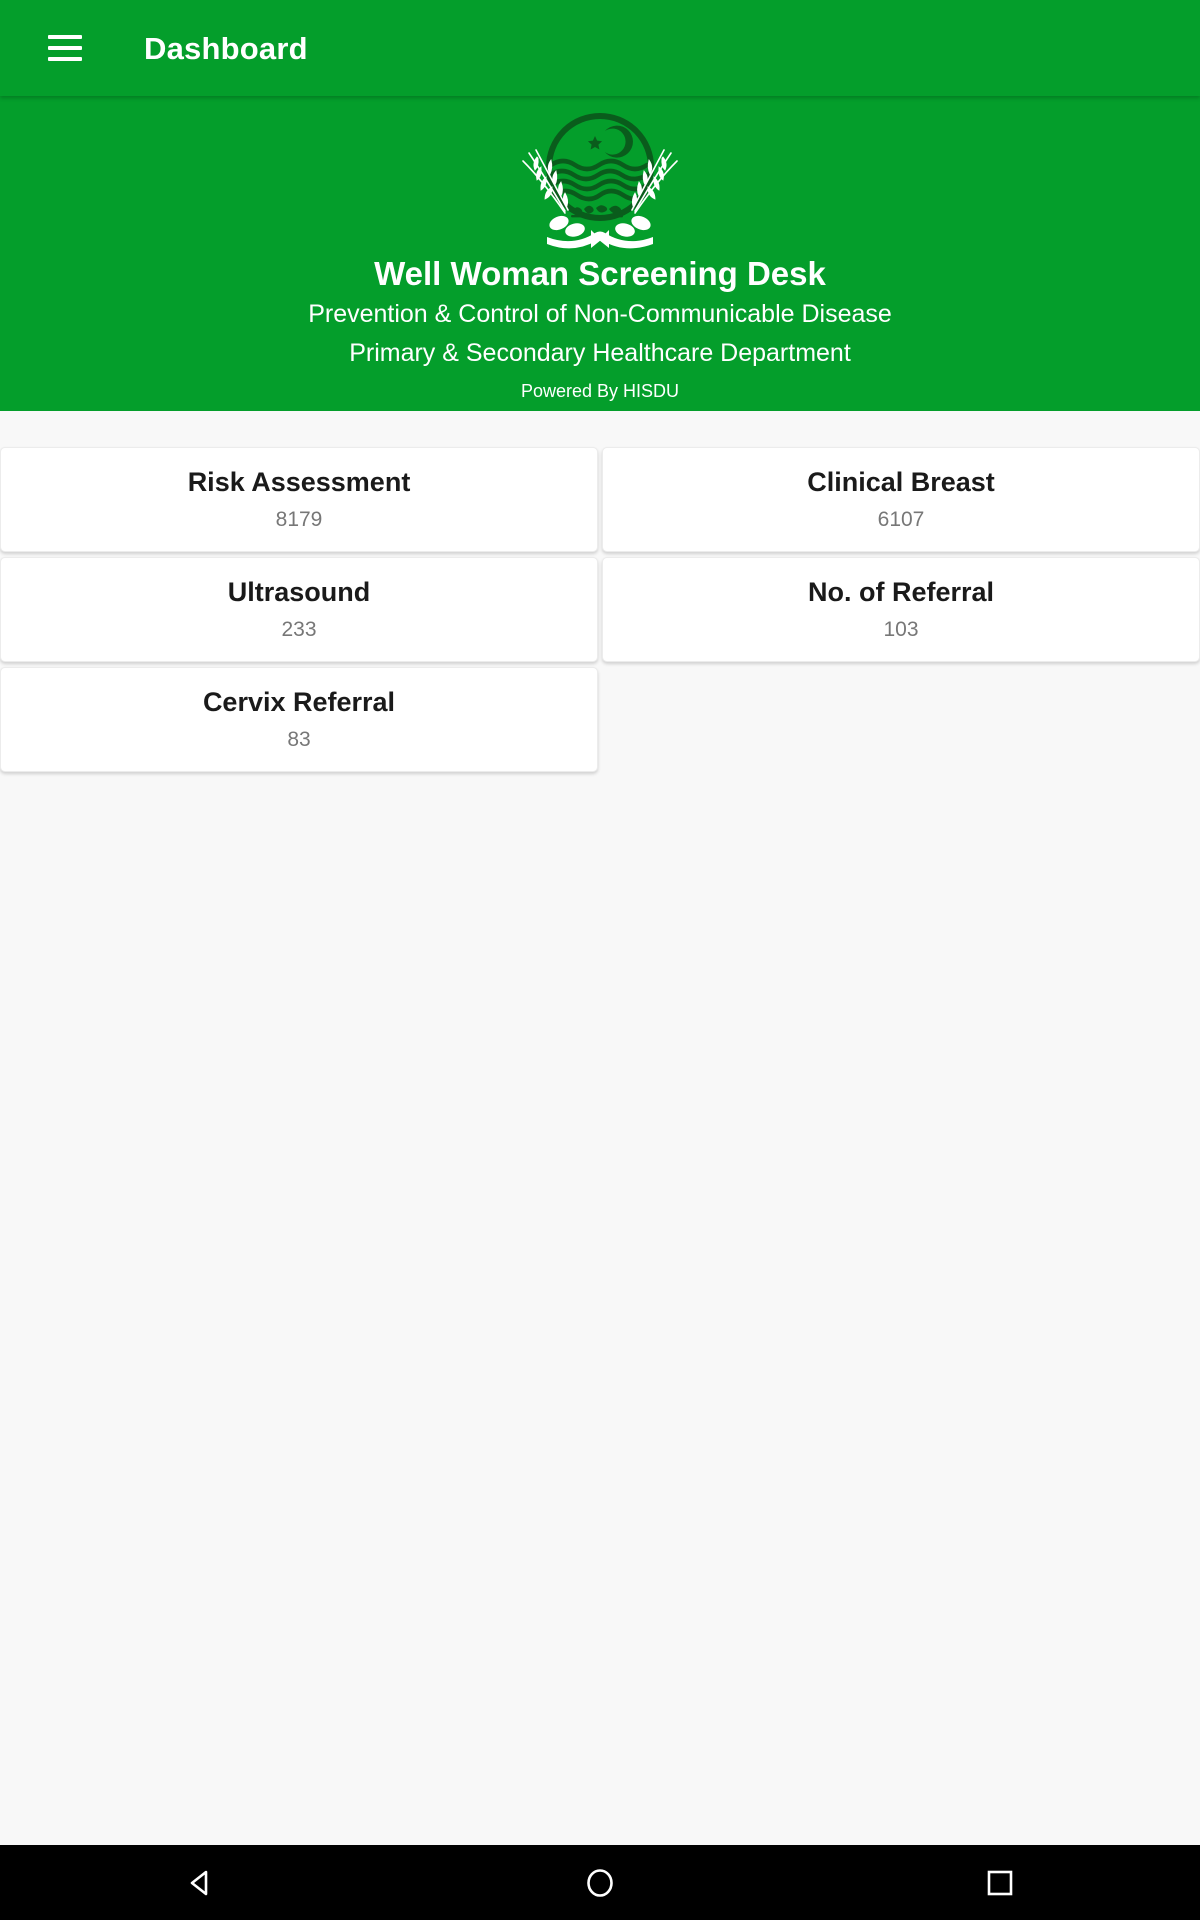 The image size is (1200, 1920). What do you see at coordinates (600, 48) in the screenshot?
I see `app-bar: Dashboard` at bounding box center [600, 48].